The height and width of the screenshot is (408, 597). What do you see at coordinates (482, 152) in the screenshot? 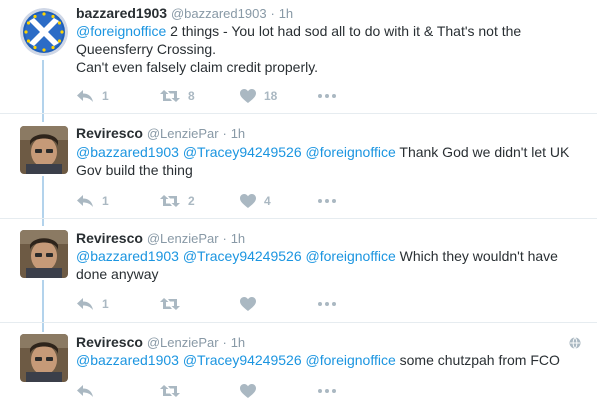
I see `tweet-text-segment: Thank God we didn't let UK` at bounding box center [482, 152].